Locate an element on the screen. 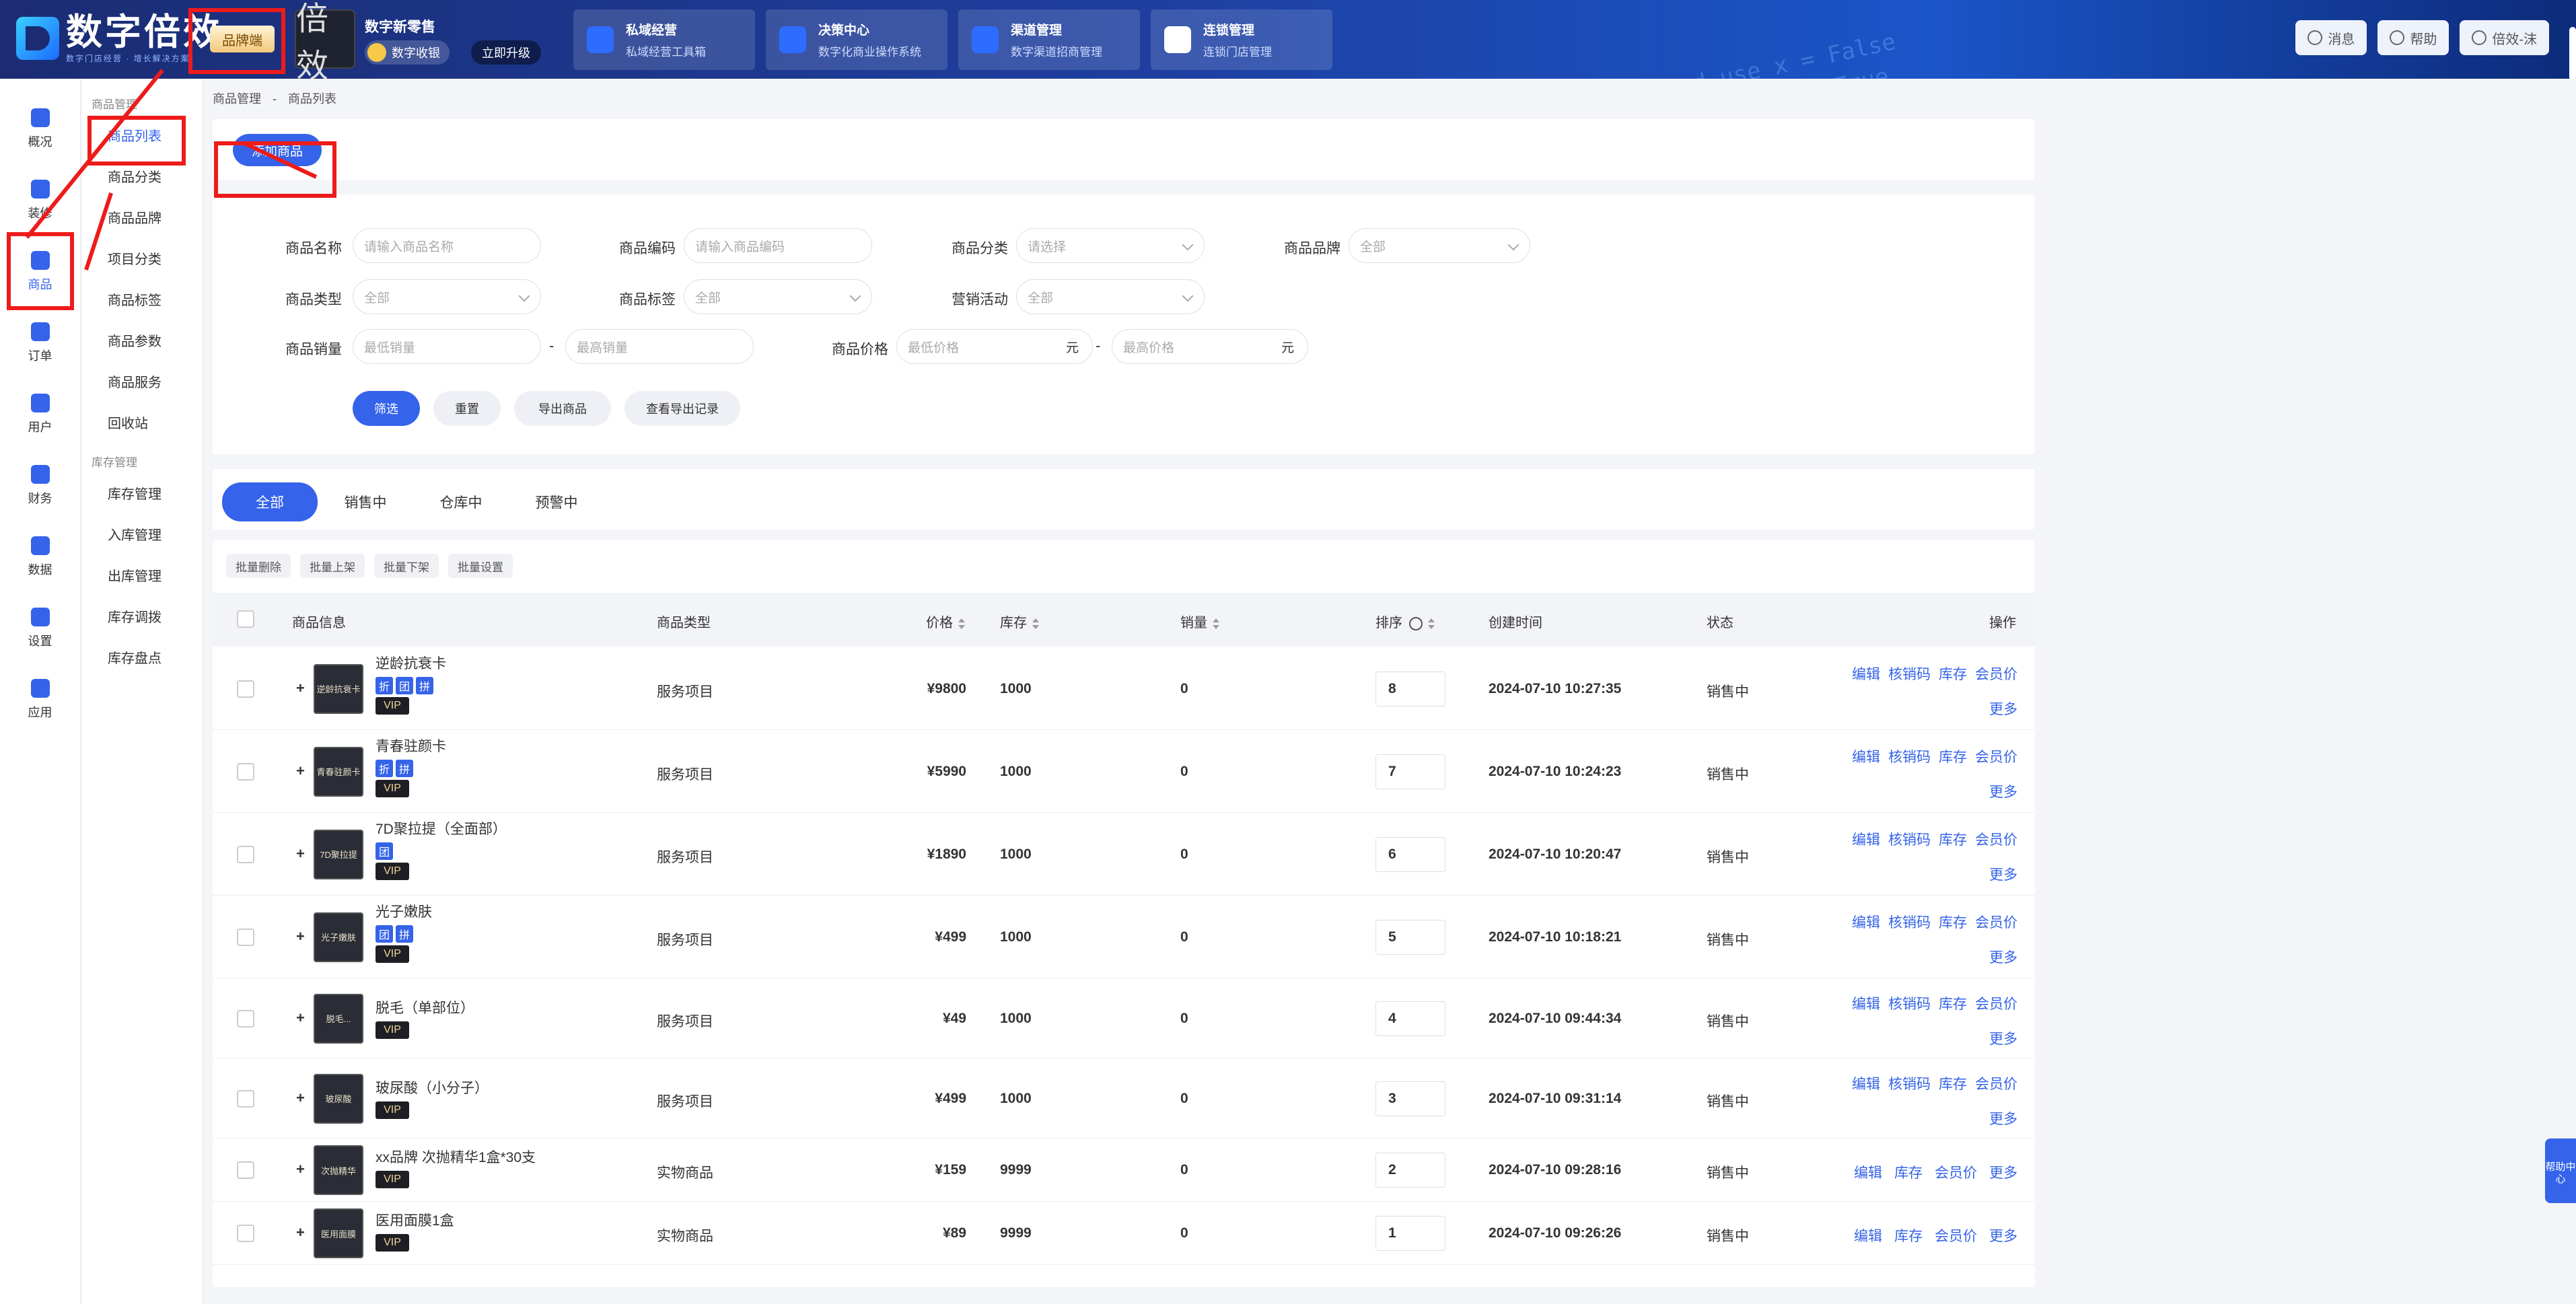 The image size is (2576, 1304). sort-input: 1 is located at coordinates (1410, 1233).